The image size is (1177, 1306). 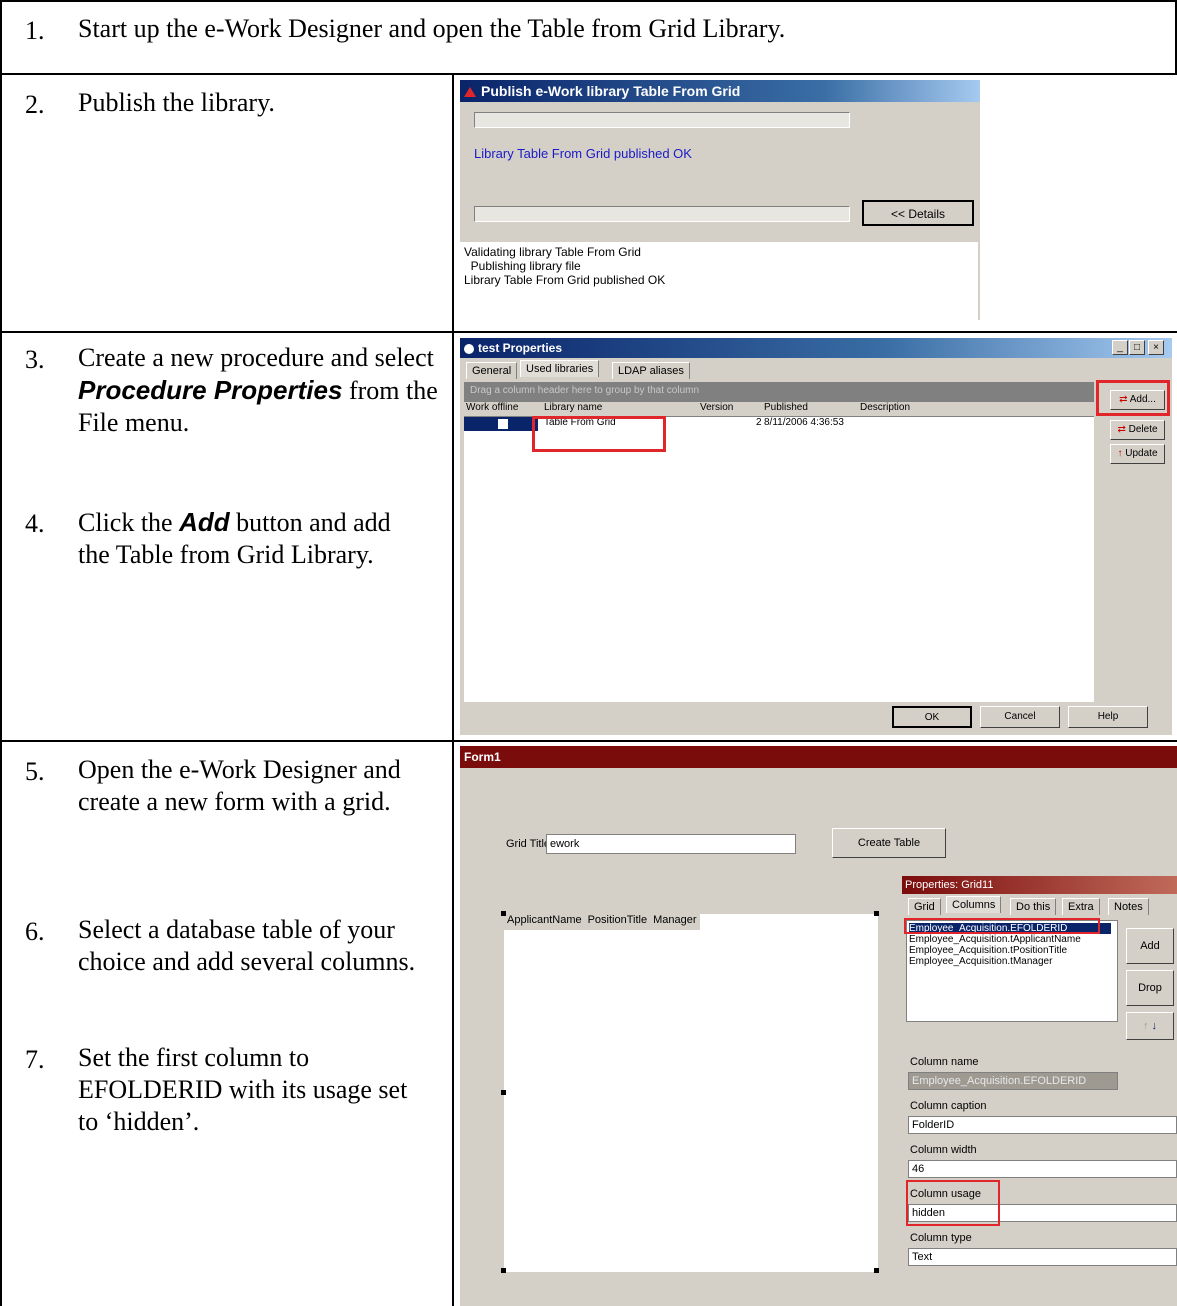 I want to click on step-number: 1., so click(x=35, y=30).